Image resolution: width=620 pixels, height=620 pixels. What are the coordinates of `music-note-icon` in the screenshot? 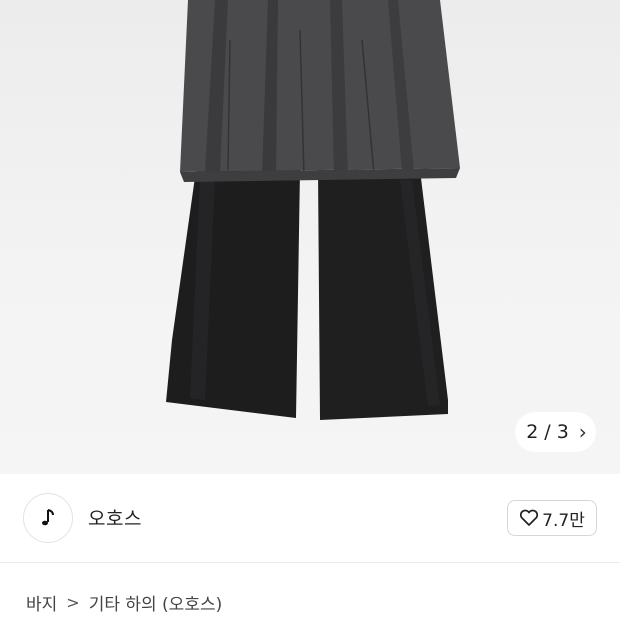 It's located at (48, 517).